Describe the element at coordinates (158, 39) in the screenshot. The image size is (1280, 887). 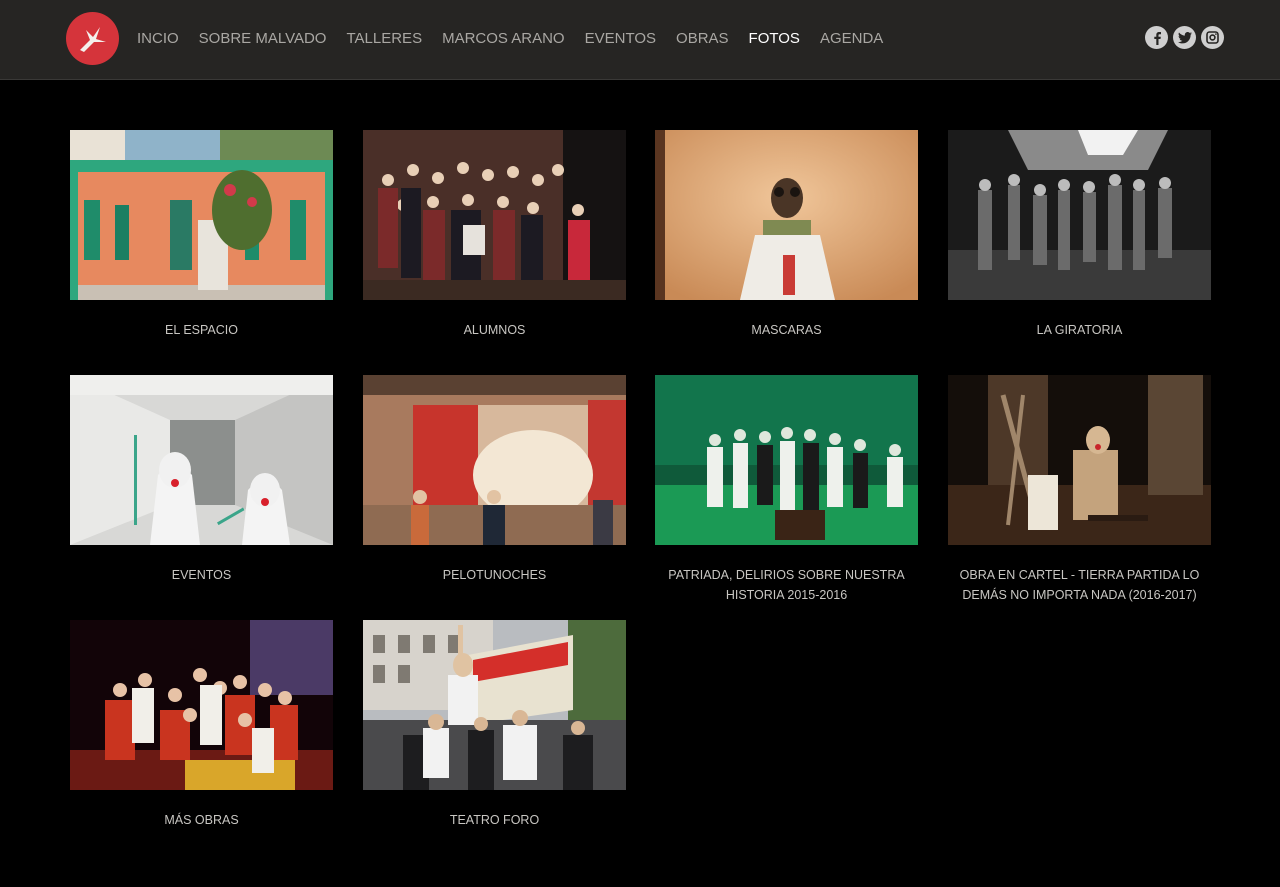
I see `nav-item-inicio: INCIO` at that location.